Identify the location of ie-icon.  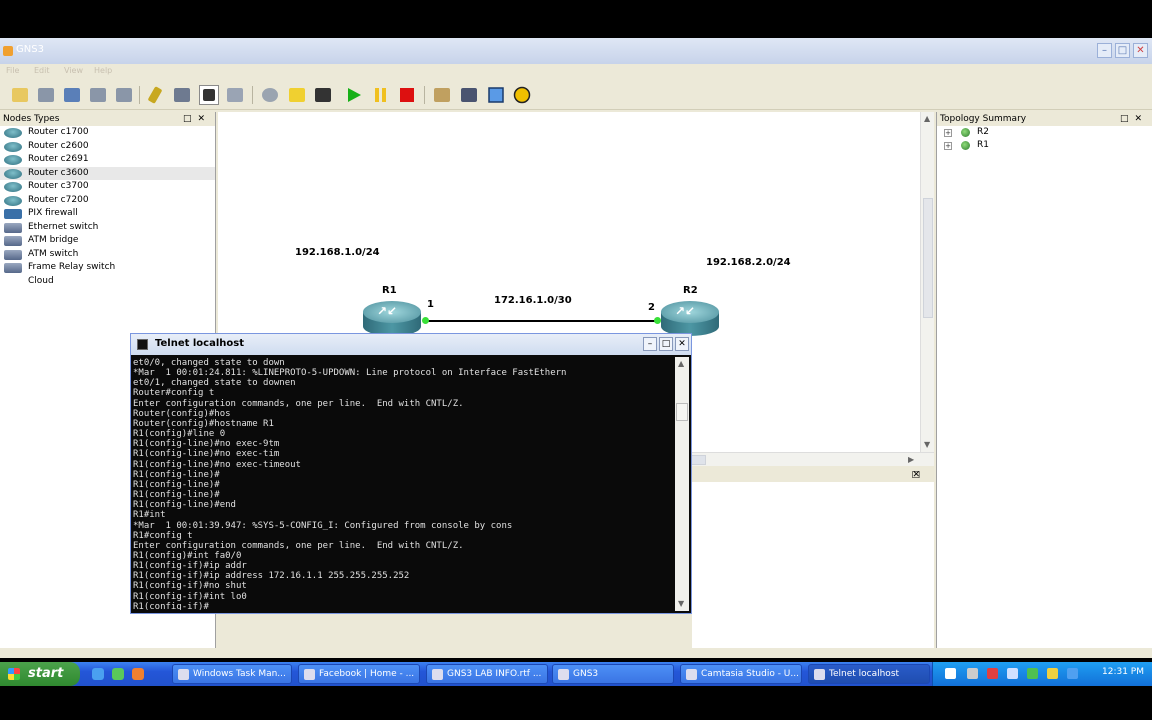
(98, 674).